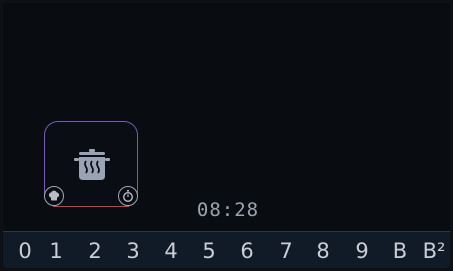  Describe the element at coordinates (133, 251) in the screenshot. I see `power-level-3: 3` at that location.